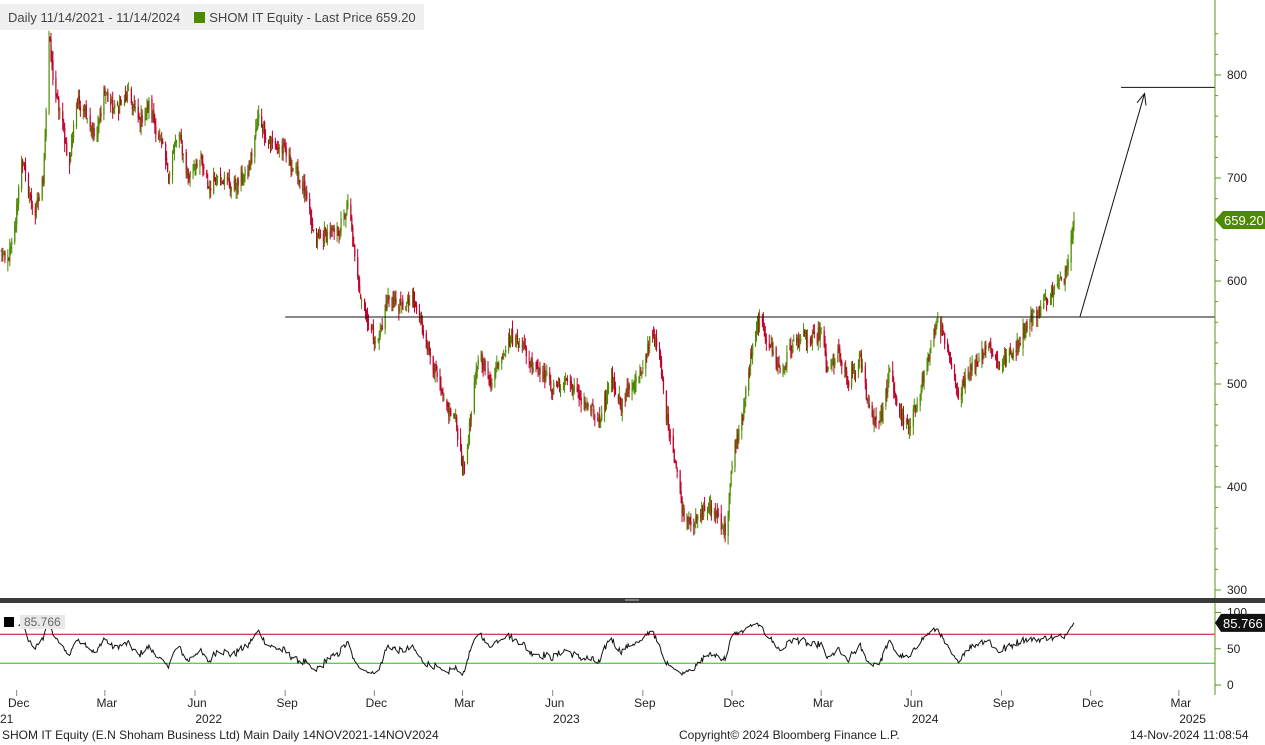 This screenshot has width=1265, height=745. I want to click on rsi-legend: 85.766, so click(34, 621).